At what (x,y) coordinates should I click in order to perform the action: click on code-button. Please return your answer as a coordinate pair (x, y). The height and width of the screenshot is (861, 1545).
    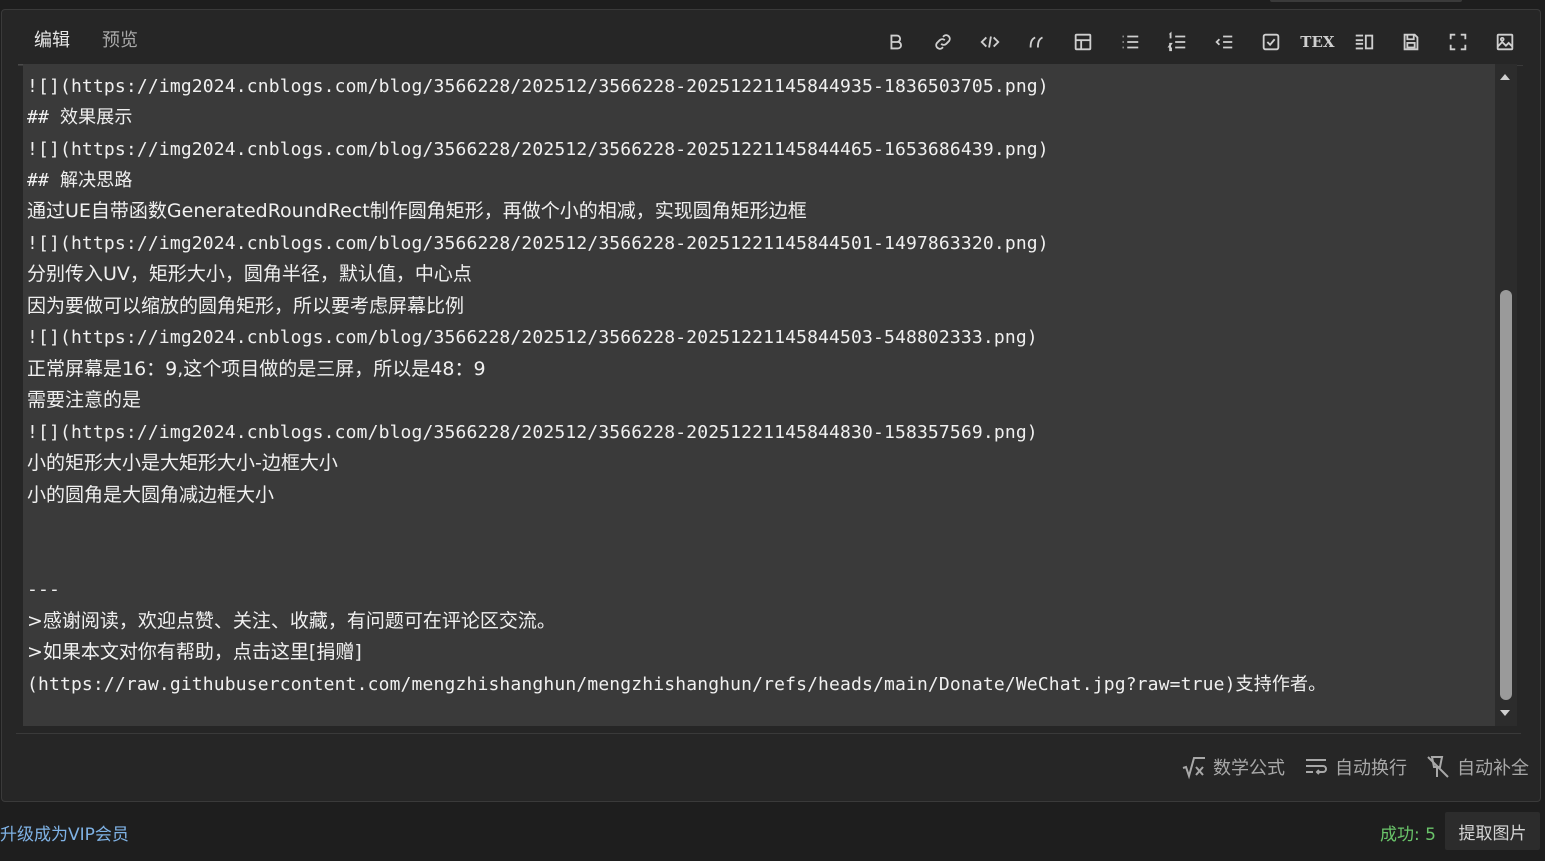
    Looking at the image, I should click on (989, 42).